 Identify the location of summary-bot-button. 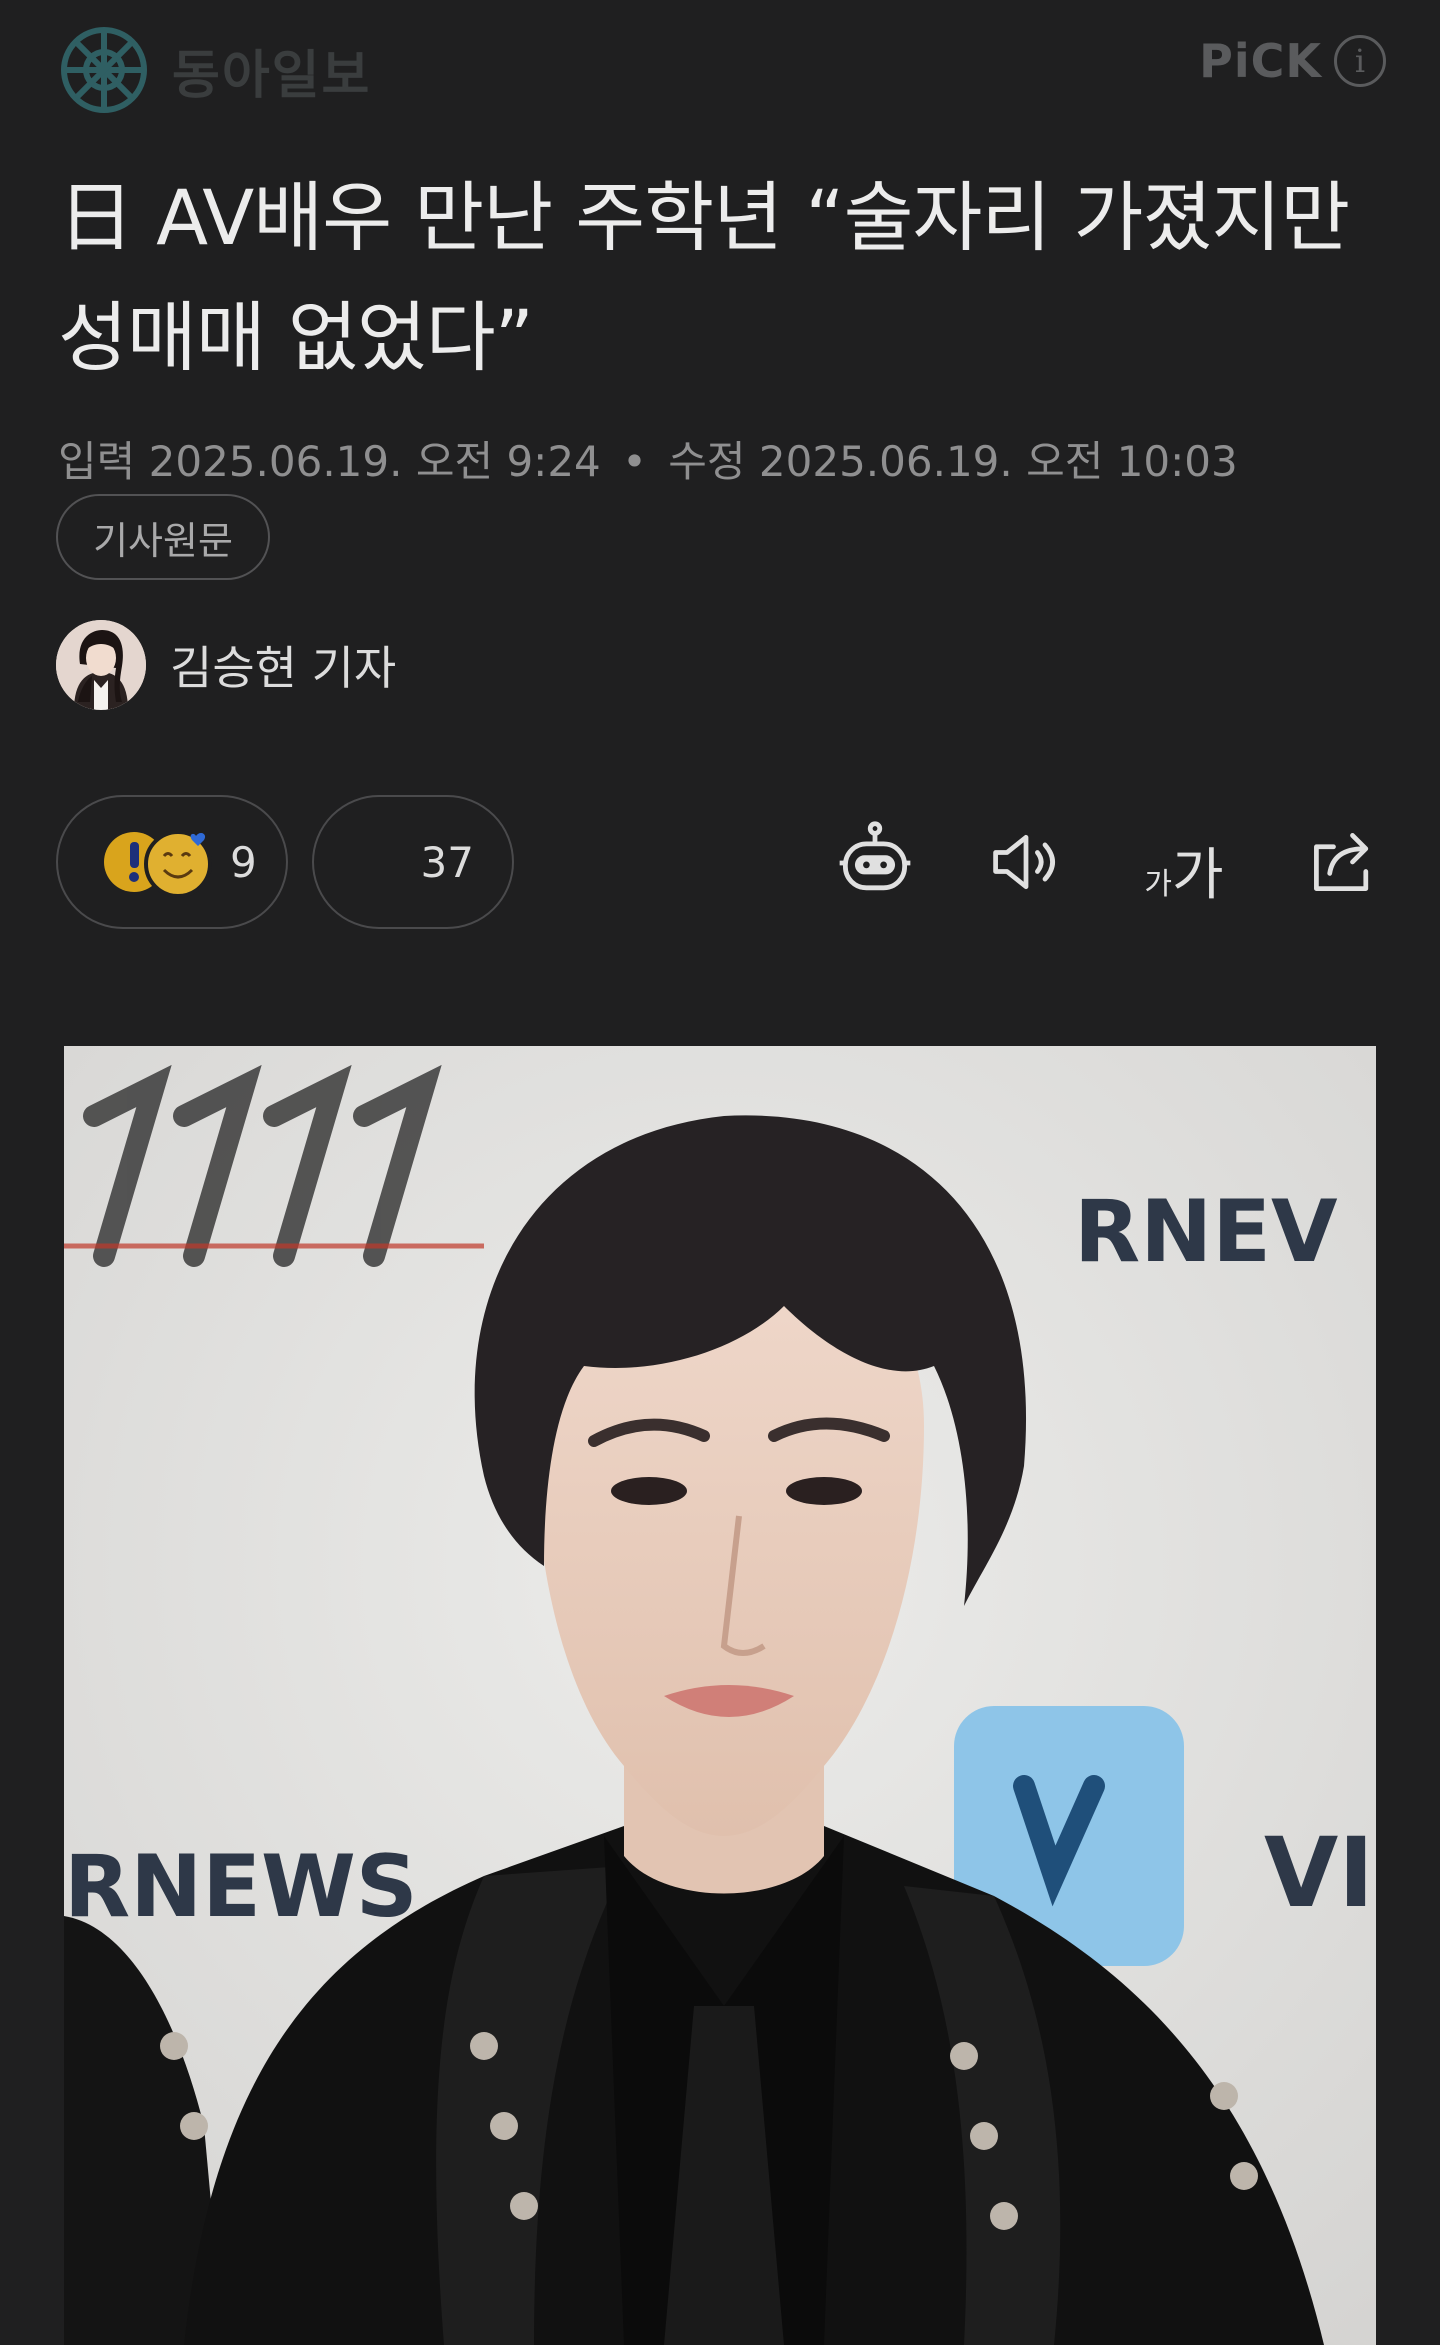
(875, 862).